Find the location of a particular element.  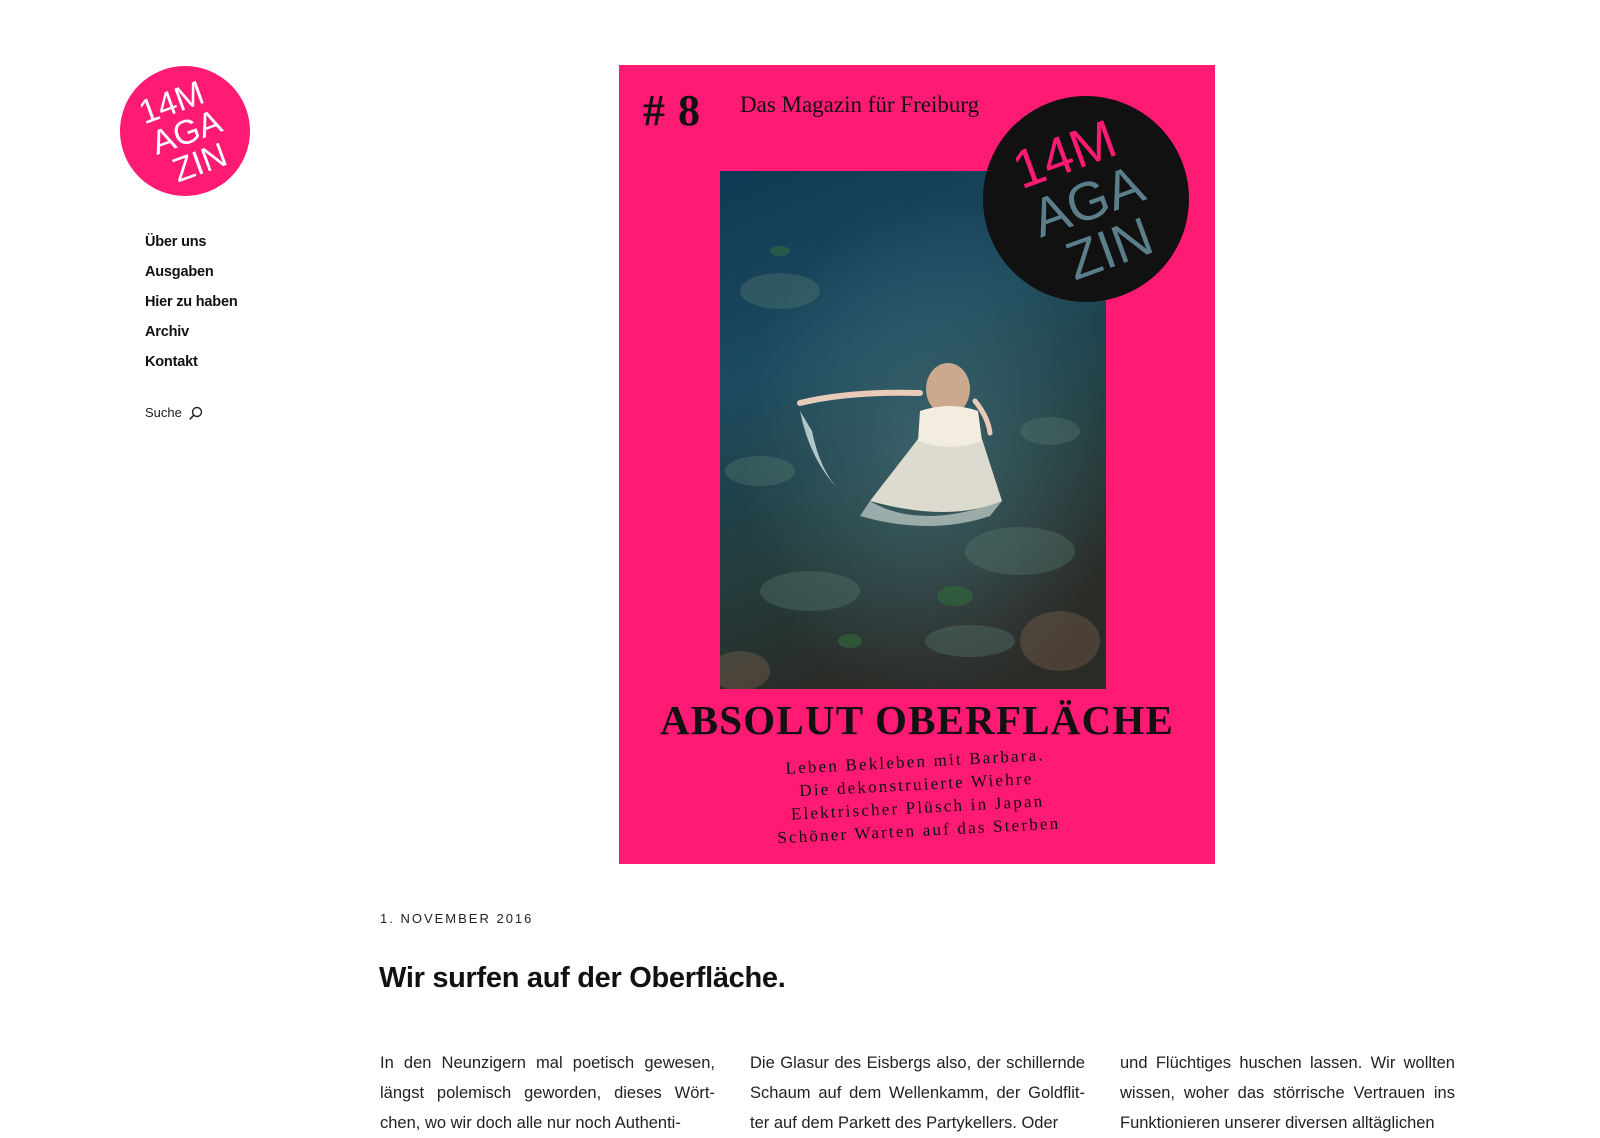

logo-mark: 14M AGA ZIN is located at coordinates (185, 131).